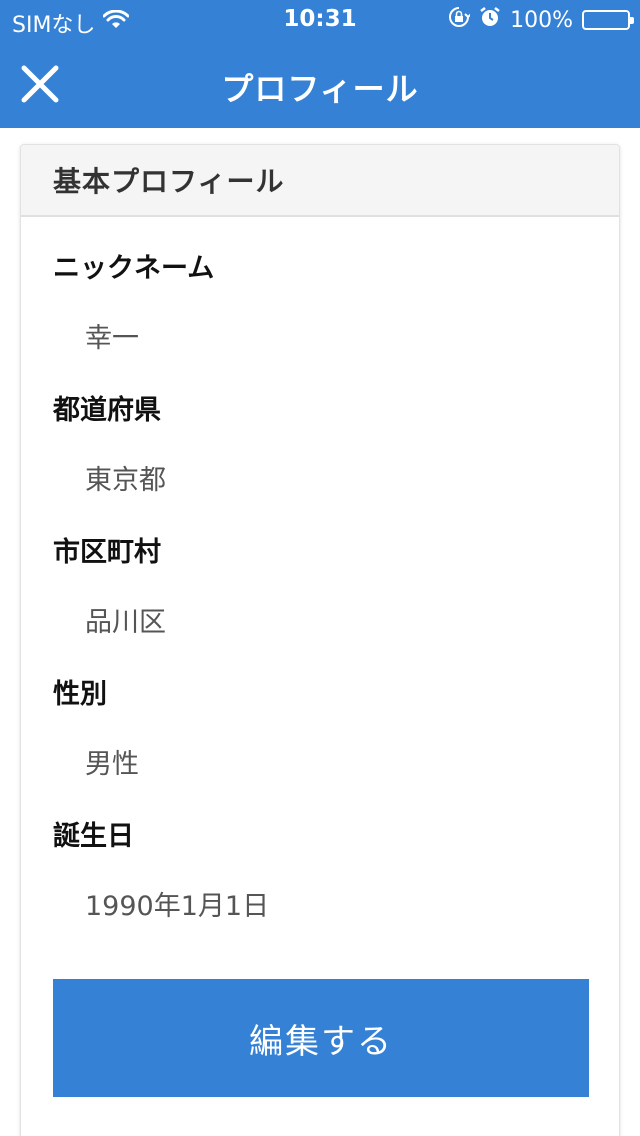 The width and height of the screenshot is (640, 1136). Describe the element at coordinates (320, 89) in the screenshot. I see `page-title: プロフィール` at that location.